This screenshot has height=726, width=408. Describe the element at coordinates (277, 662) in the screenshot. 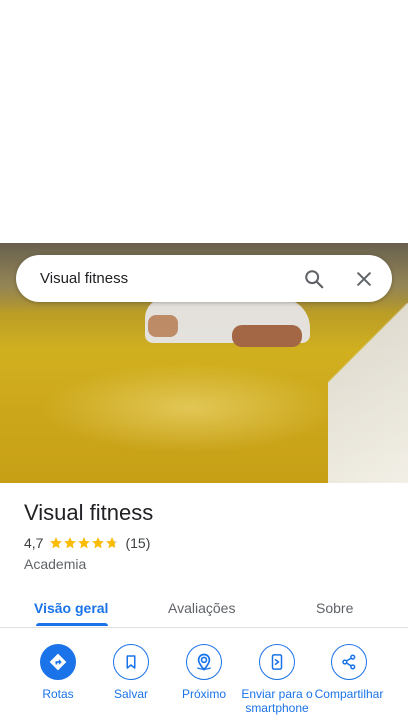

I see `send-to-phone-icon` at that location.